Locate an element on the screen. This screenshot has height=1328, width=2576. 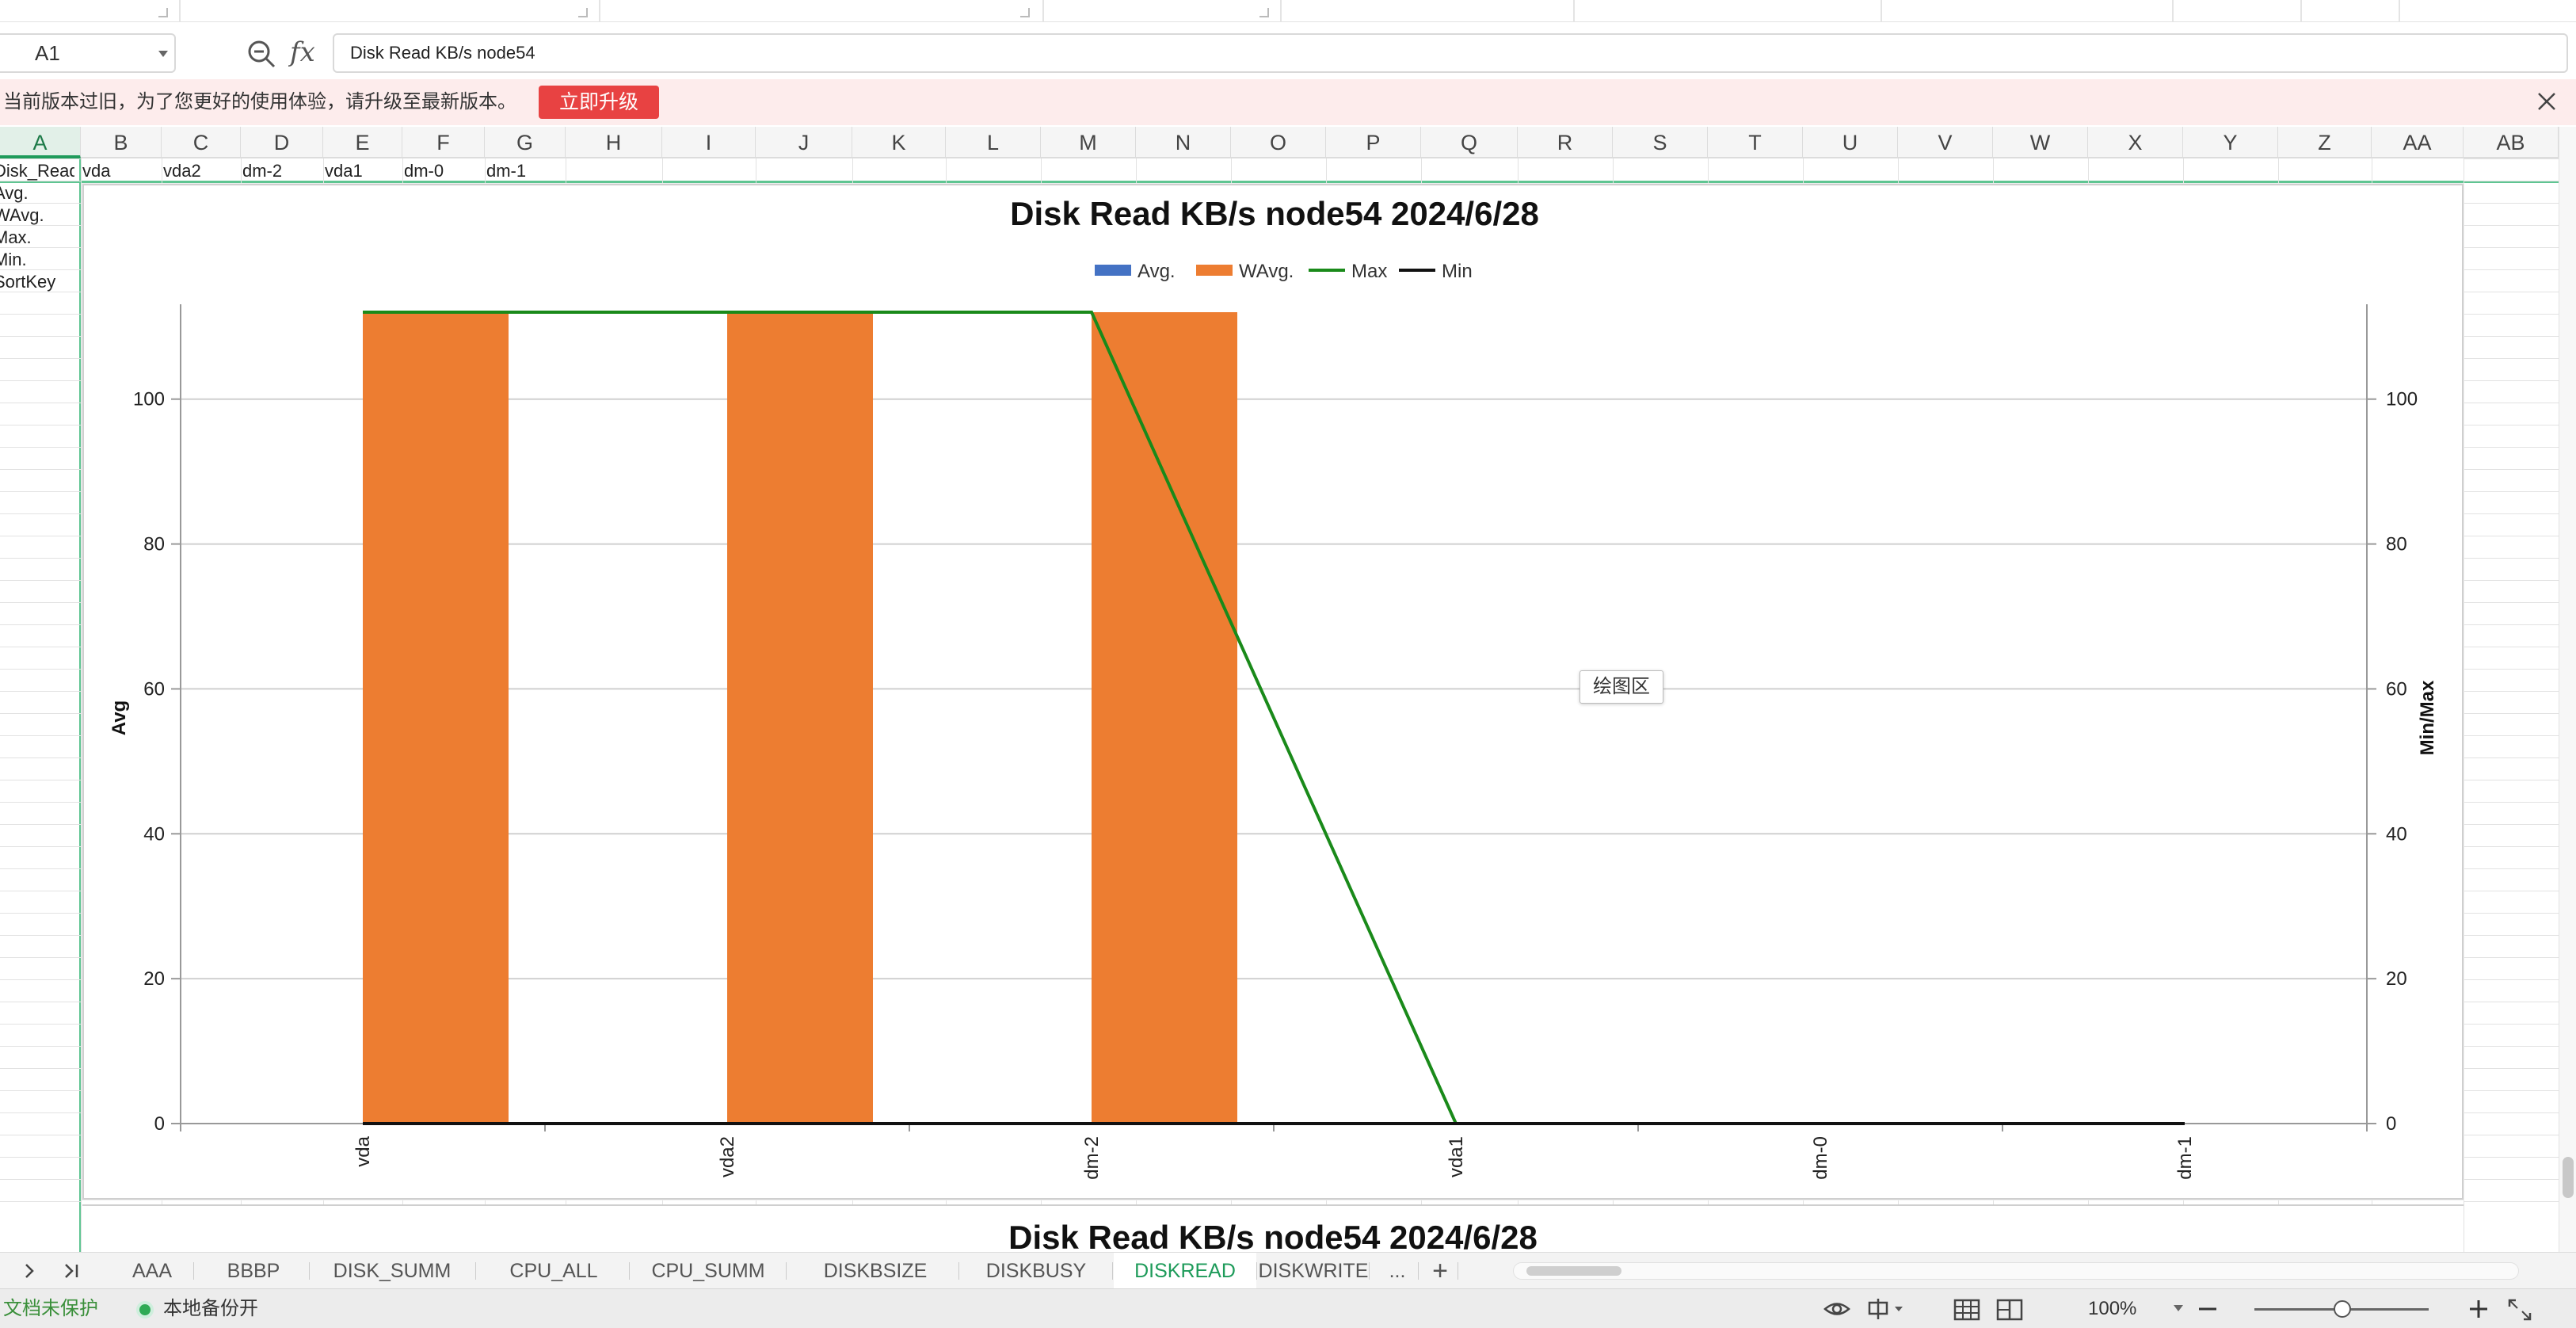
sheet-tab-aaa: AAA is located at coordinates (152, 1271).